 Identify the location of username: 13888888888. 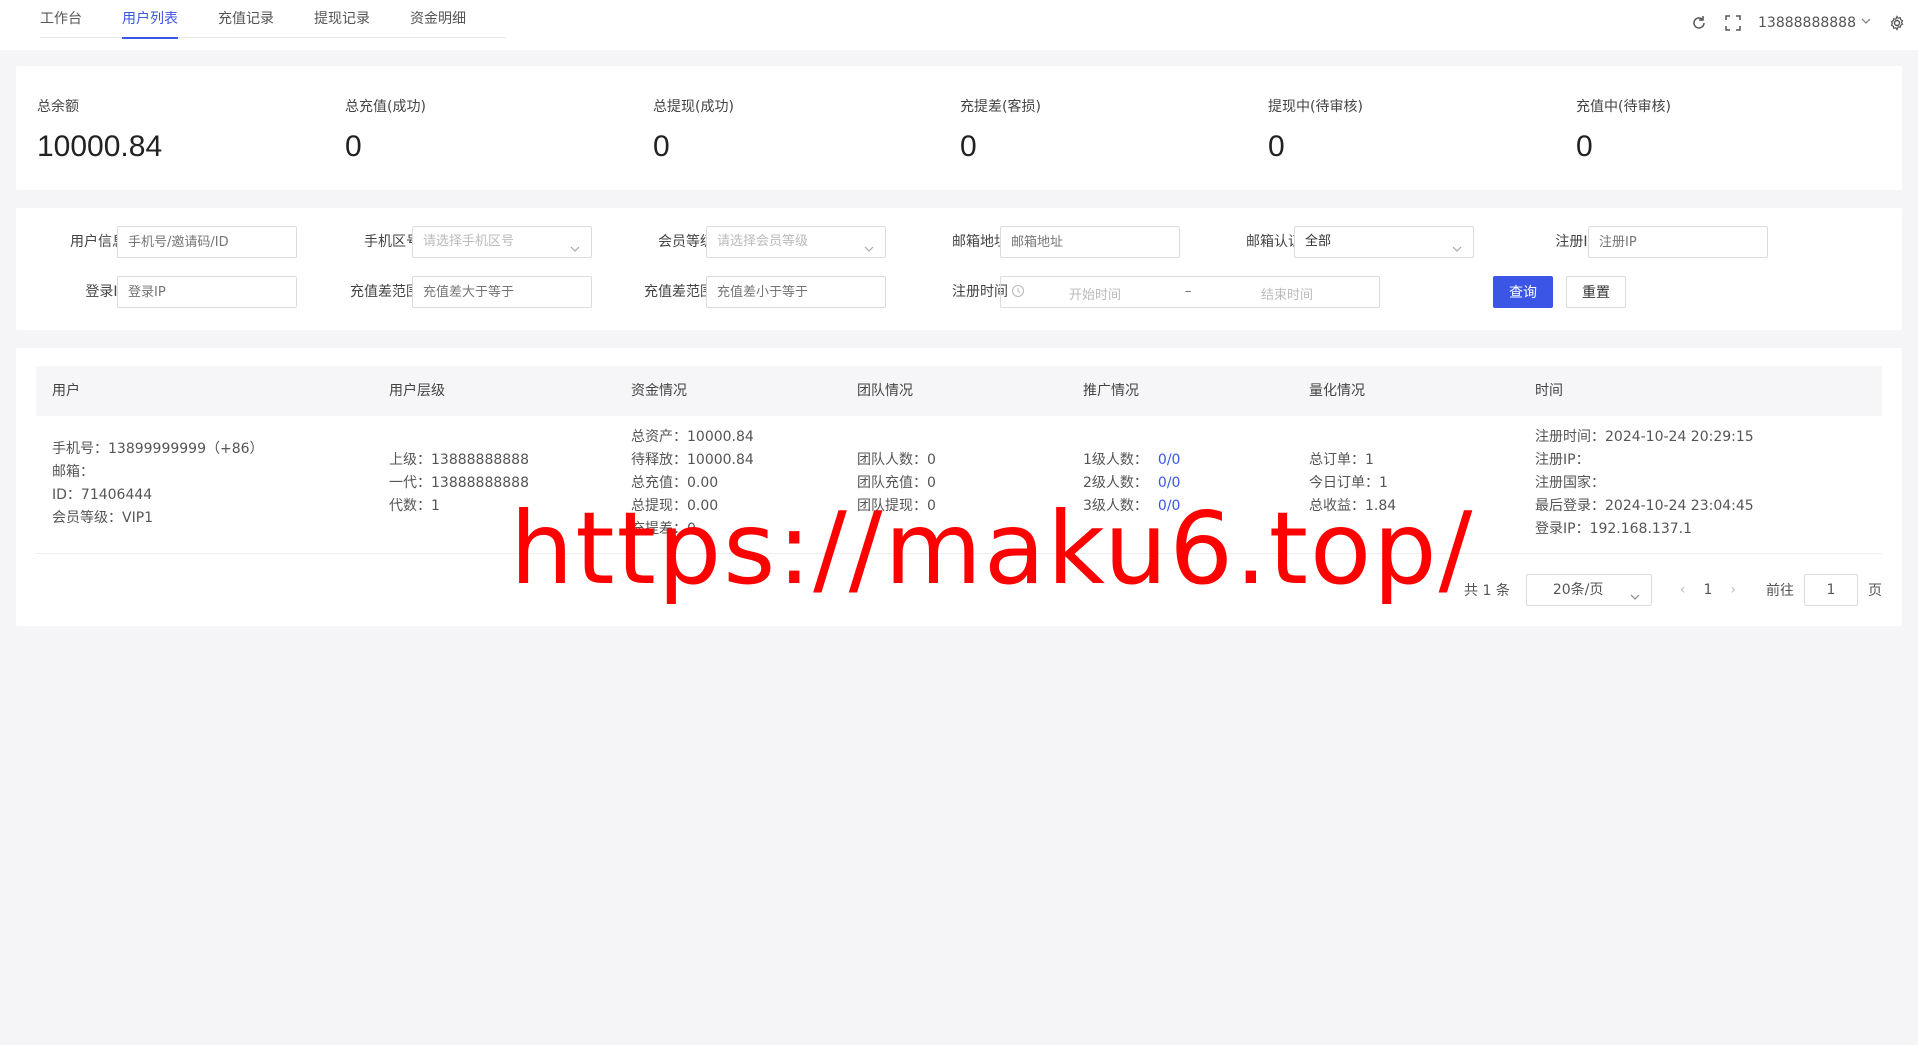
(1807, 23).